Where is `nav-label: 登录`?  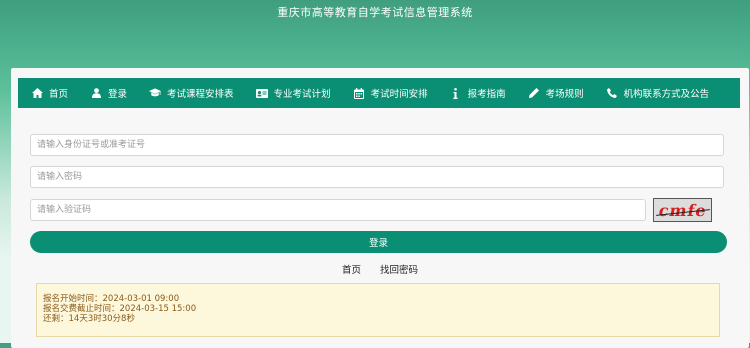
nav-label: 登录 is located at coordinates (118, 94).